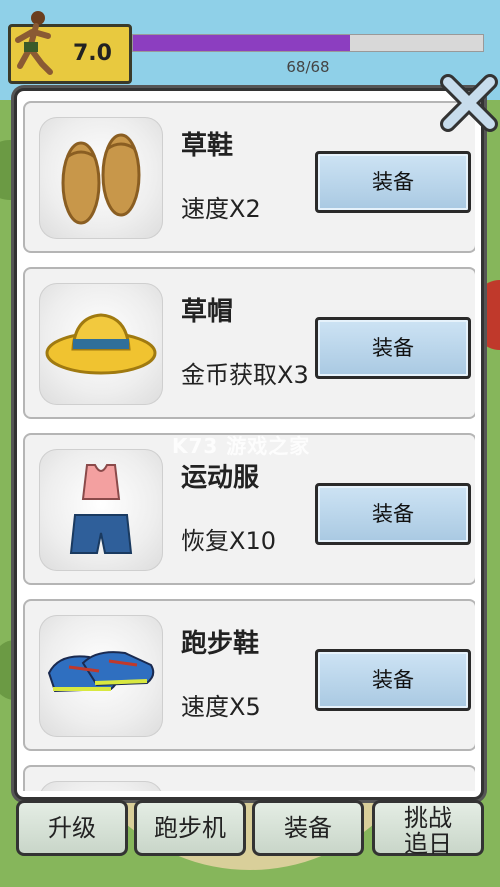 The width and height of the screenshot is (500, 887). I want to click on partial-item-icon, so click(101, 786).